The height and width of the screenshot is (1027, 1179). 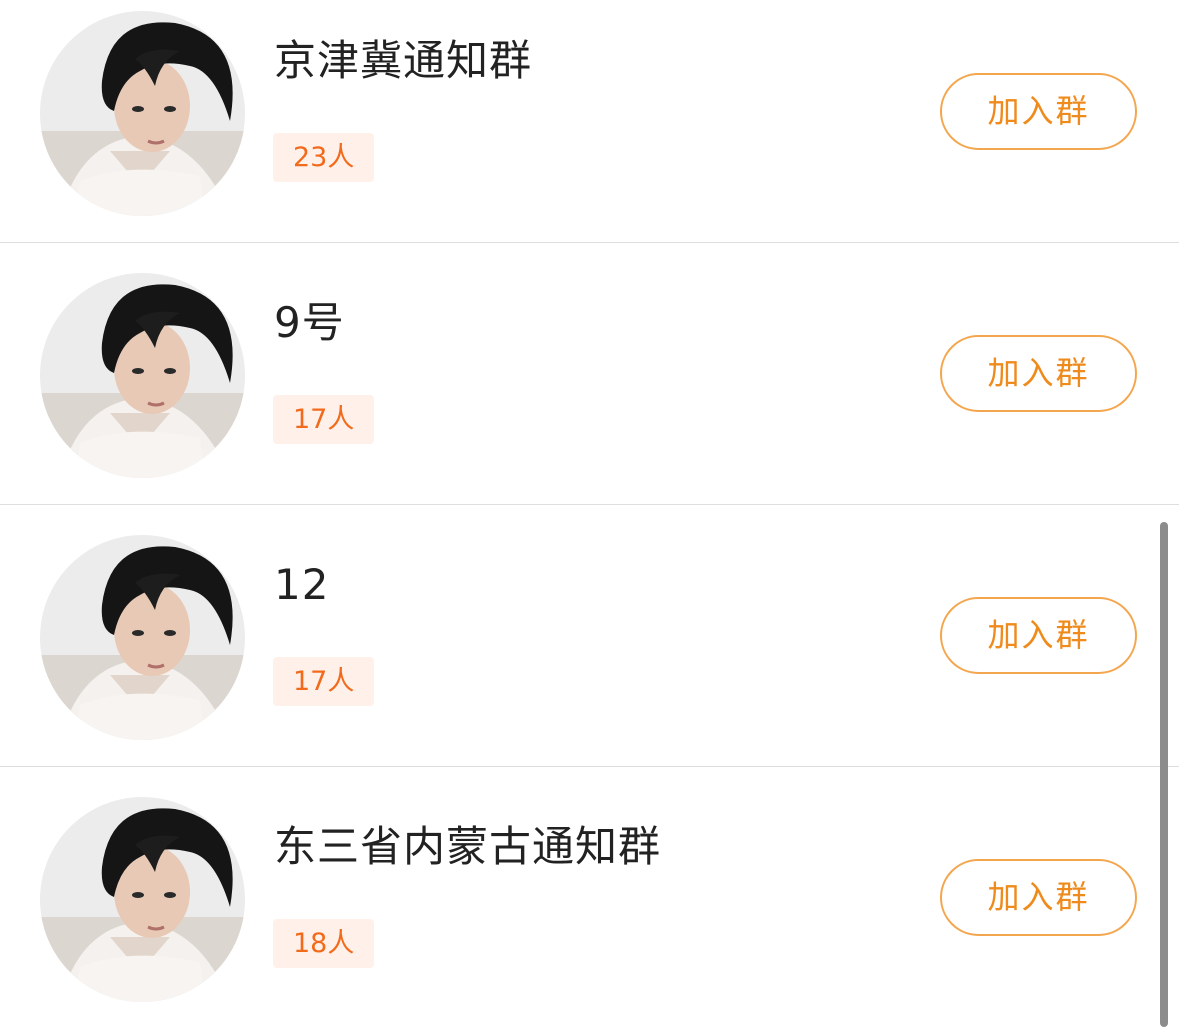 What do you see at coordinates (1164, 774) in the screenshot?
I see `vertical-scrollbar` at bounding box center [1164, 774].